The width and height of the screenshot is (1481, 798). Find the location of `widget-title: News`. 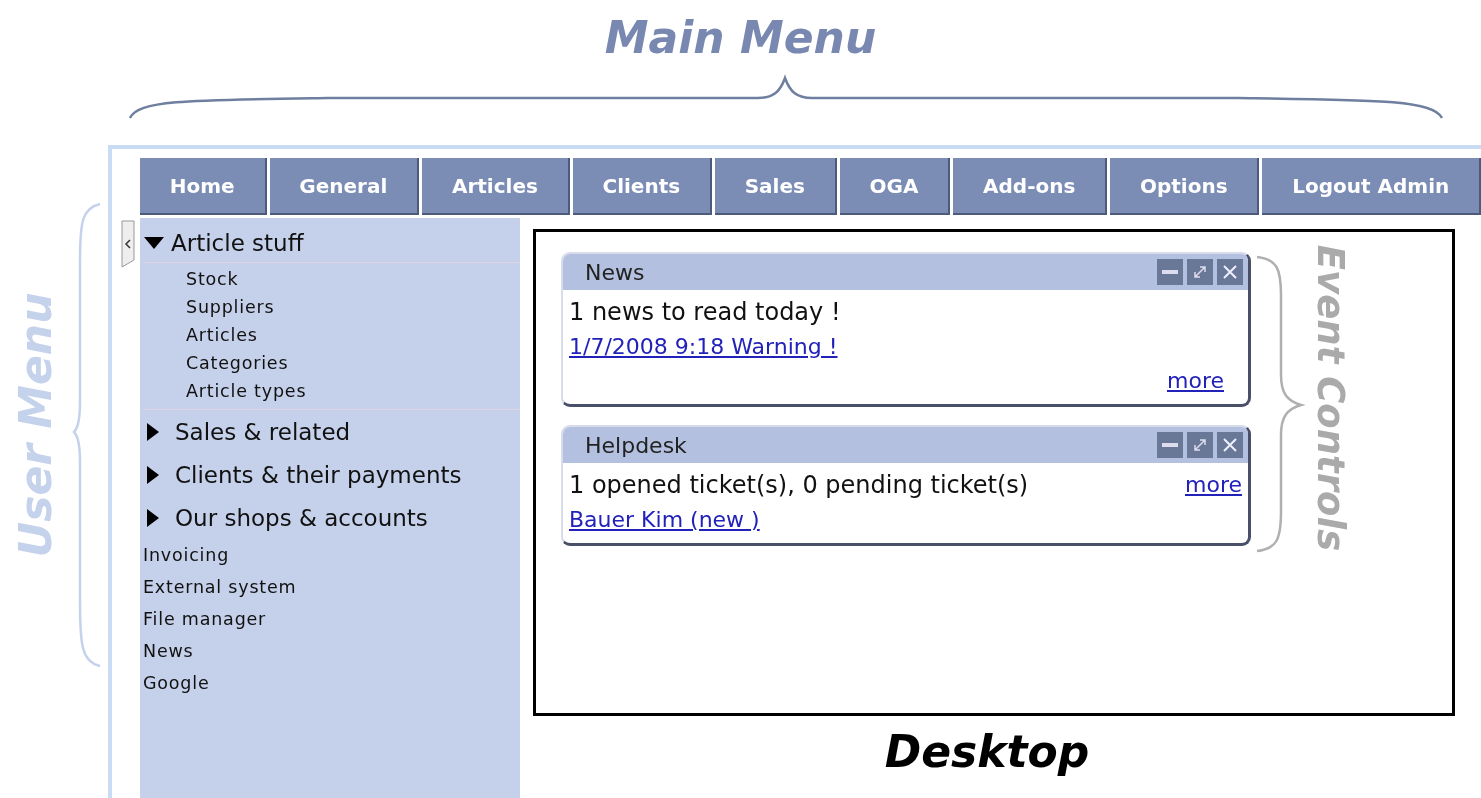

widget-title: News is located at coordinates (615, 272).